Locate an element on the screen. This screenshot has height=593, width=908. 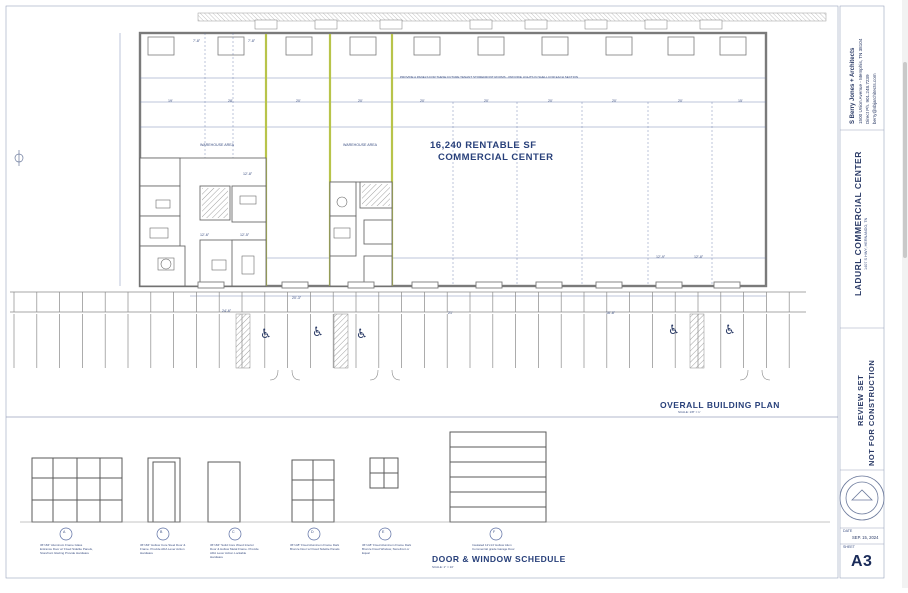
dimension: 21' is located at coordinates (450, 313).